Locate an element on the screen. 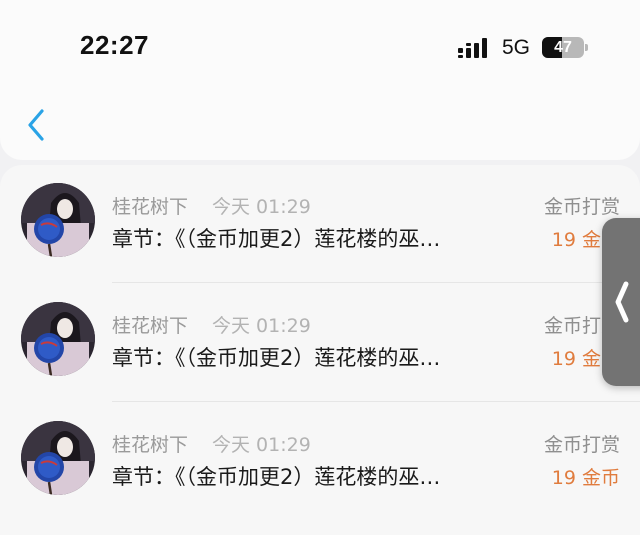  network-label: 5G is located at coordinates (516, 47).